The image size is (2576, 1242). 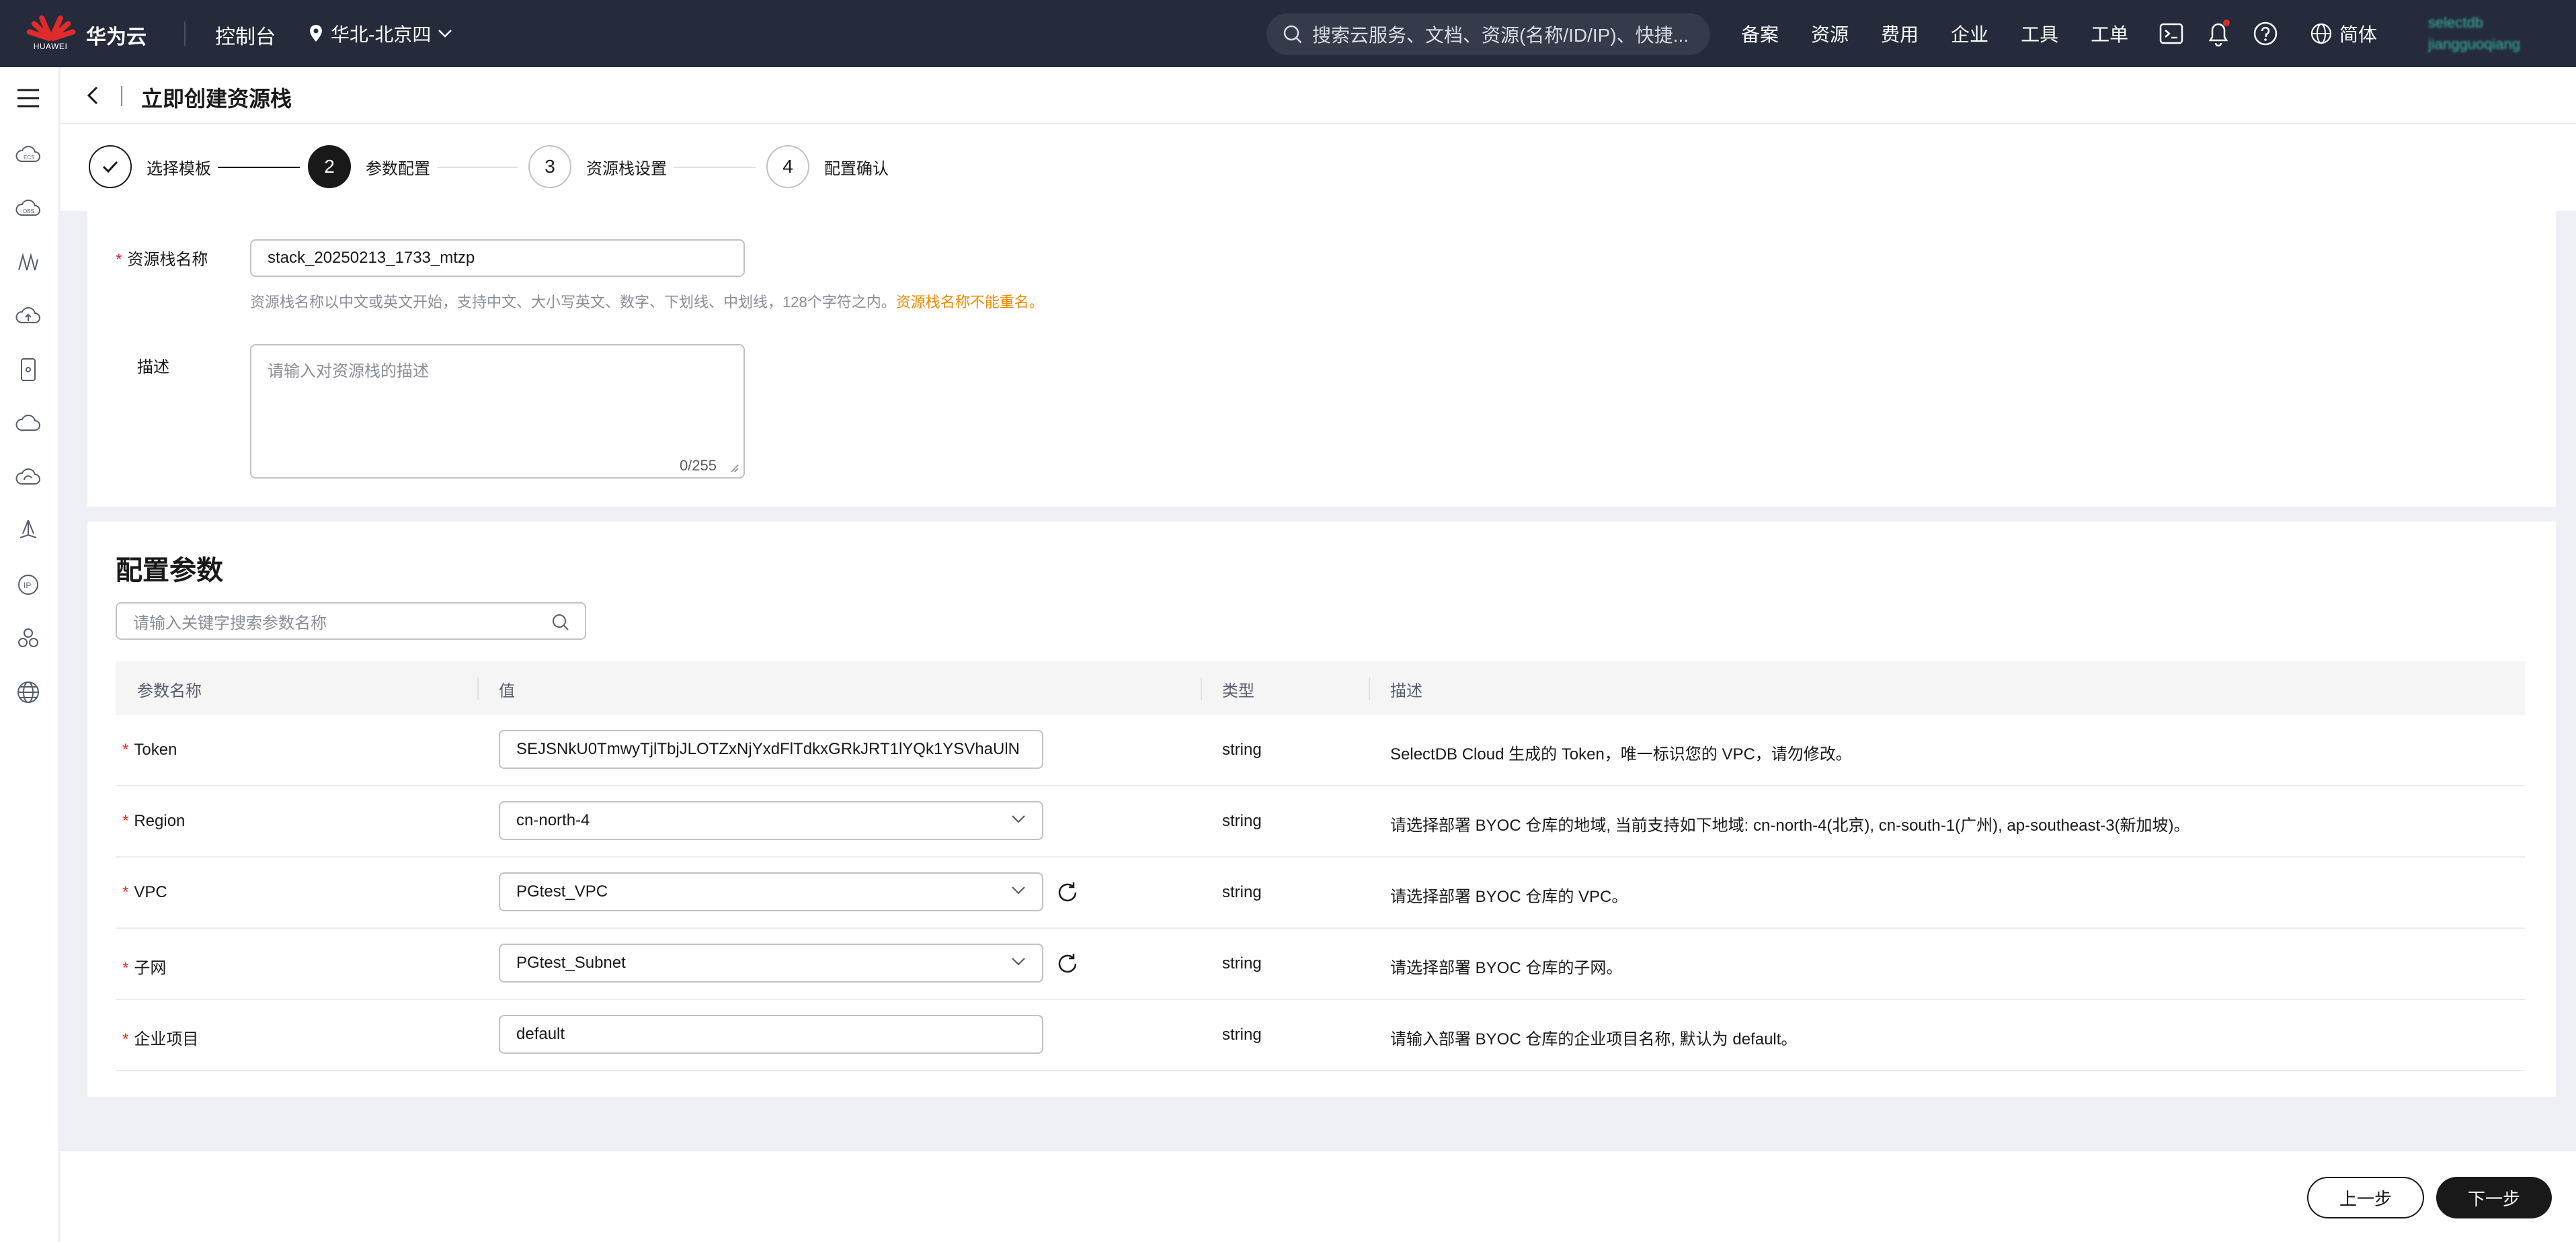 What do you see at coordinates (149, 750) in the screenshot?
I see `param-name: * Token` at bounding box center [149, 750].